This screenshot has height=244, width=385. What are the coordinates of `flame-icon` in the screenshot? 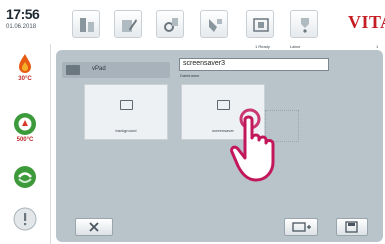 It's located at (25, 64).